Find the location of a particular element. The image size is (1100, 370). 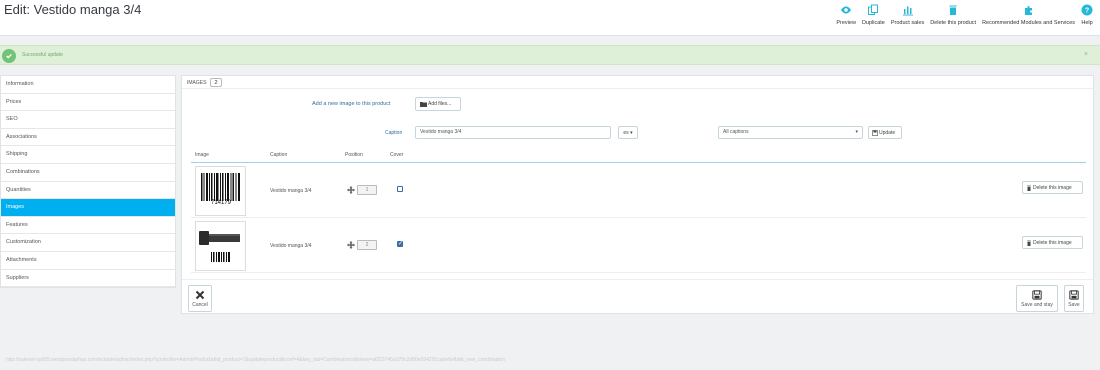

product-sales-label: Product sales is located at coordinates (907, 23).